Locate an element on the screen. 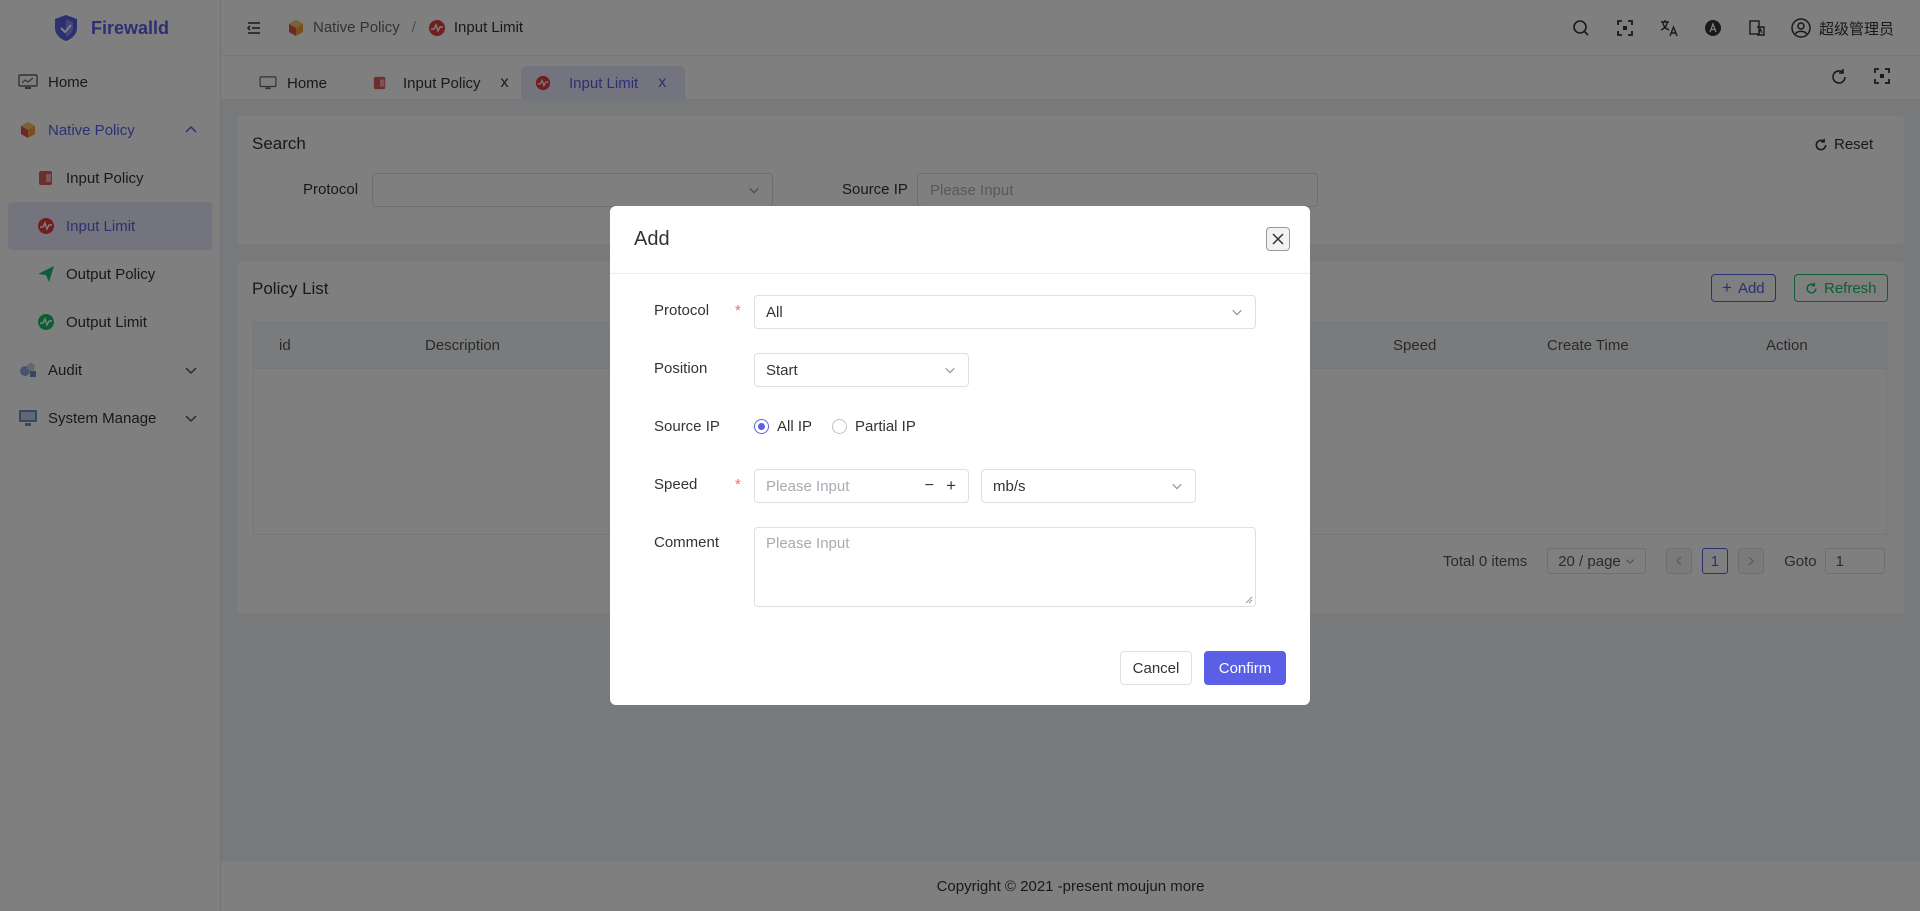  position-value: Start is located at coordinates (782, 370).